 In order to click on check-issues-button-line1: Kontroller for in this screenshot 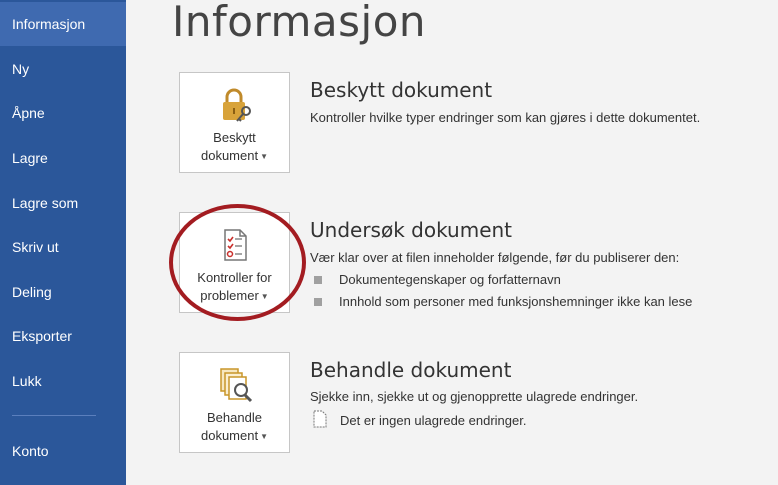, I will do `click(234, 277)`.